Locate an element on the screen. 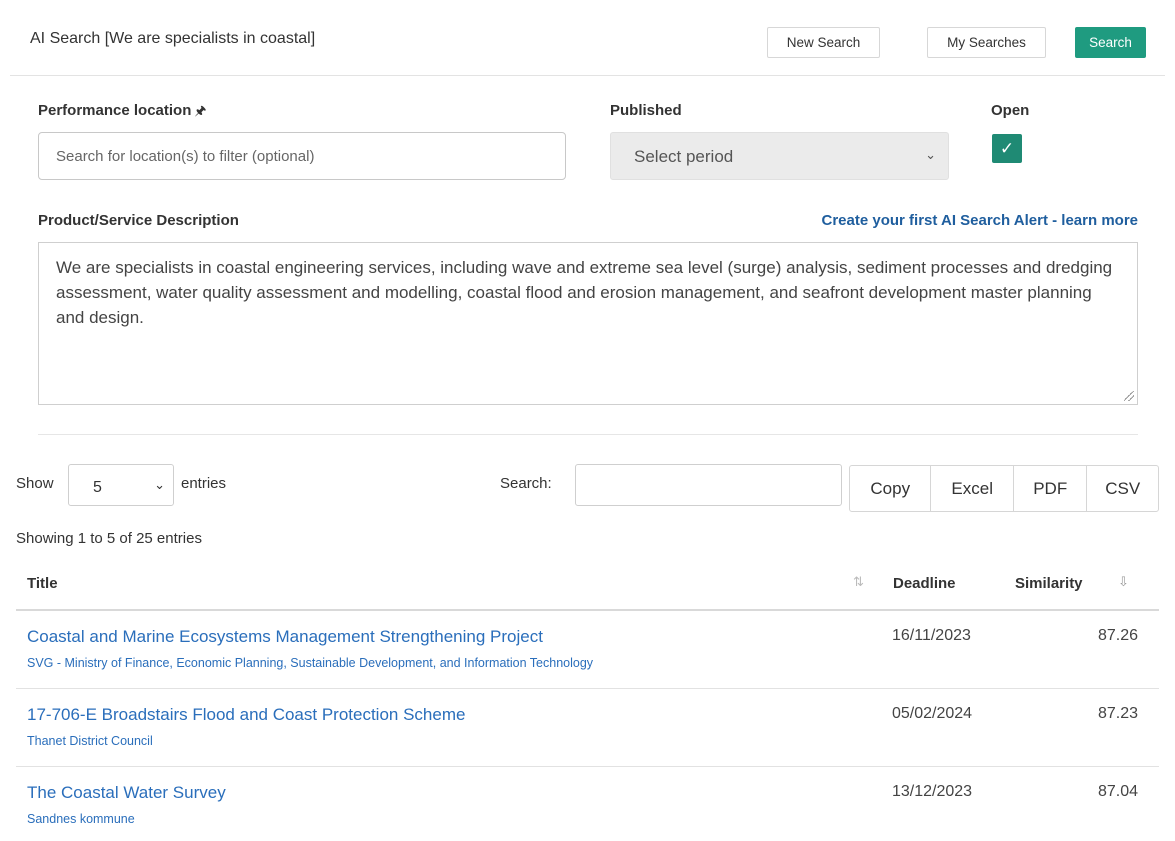 This screenshot has height=841, width=1175. show-label: Show is located at coordinates (35, 483).